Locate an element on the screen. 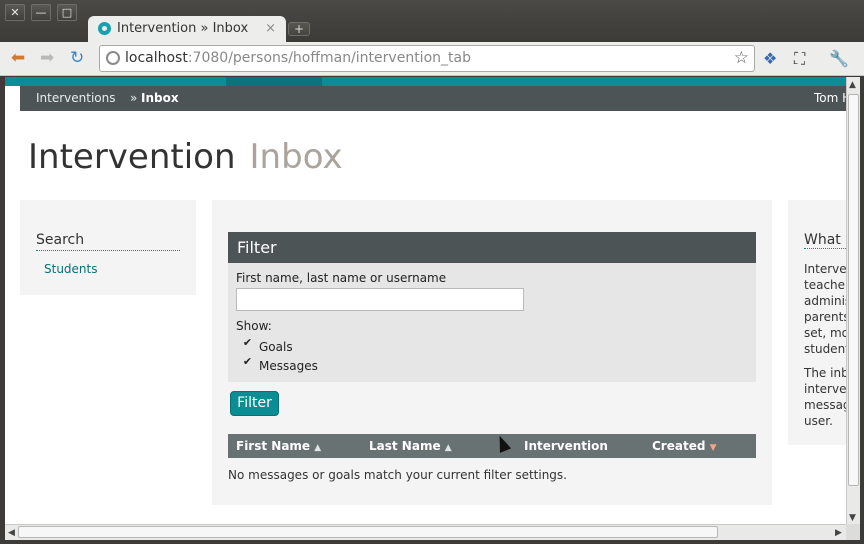 The width and height of the screenshot is (864, 544). search-sidebar: Search Students is located at coordinates (108, 247).